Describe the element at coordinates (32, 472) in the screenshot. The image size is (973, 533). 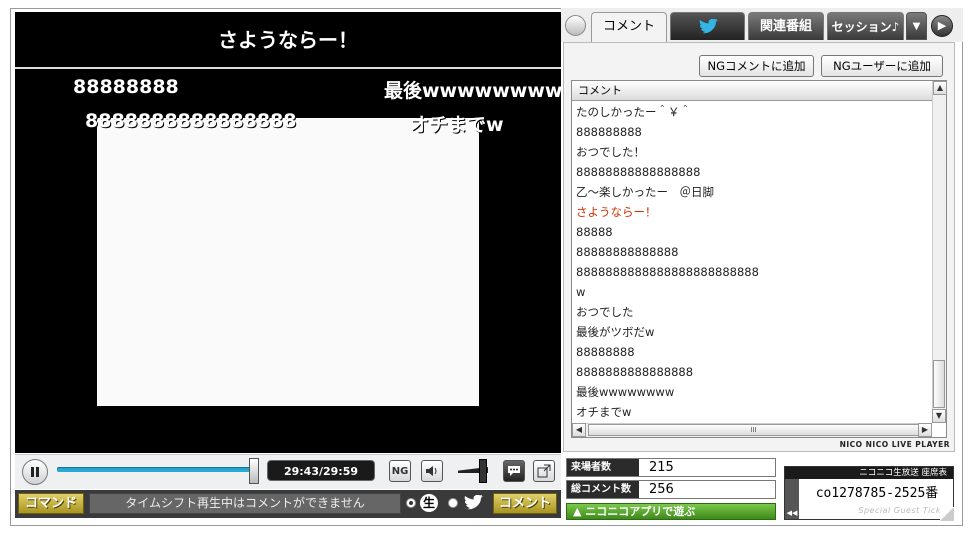
I see `pause-icon` at that location.